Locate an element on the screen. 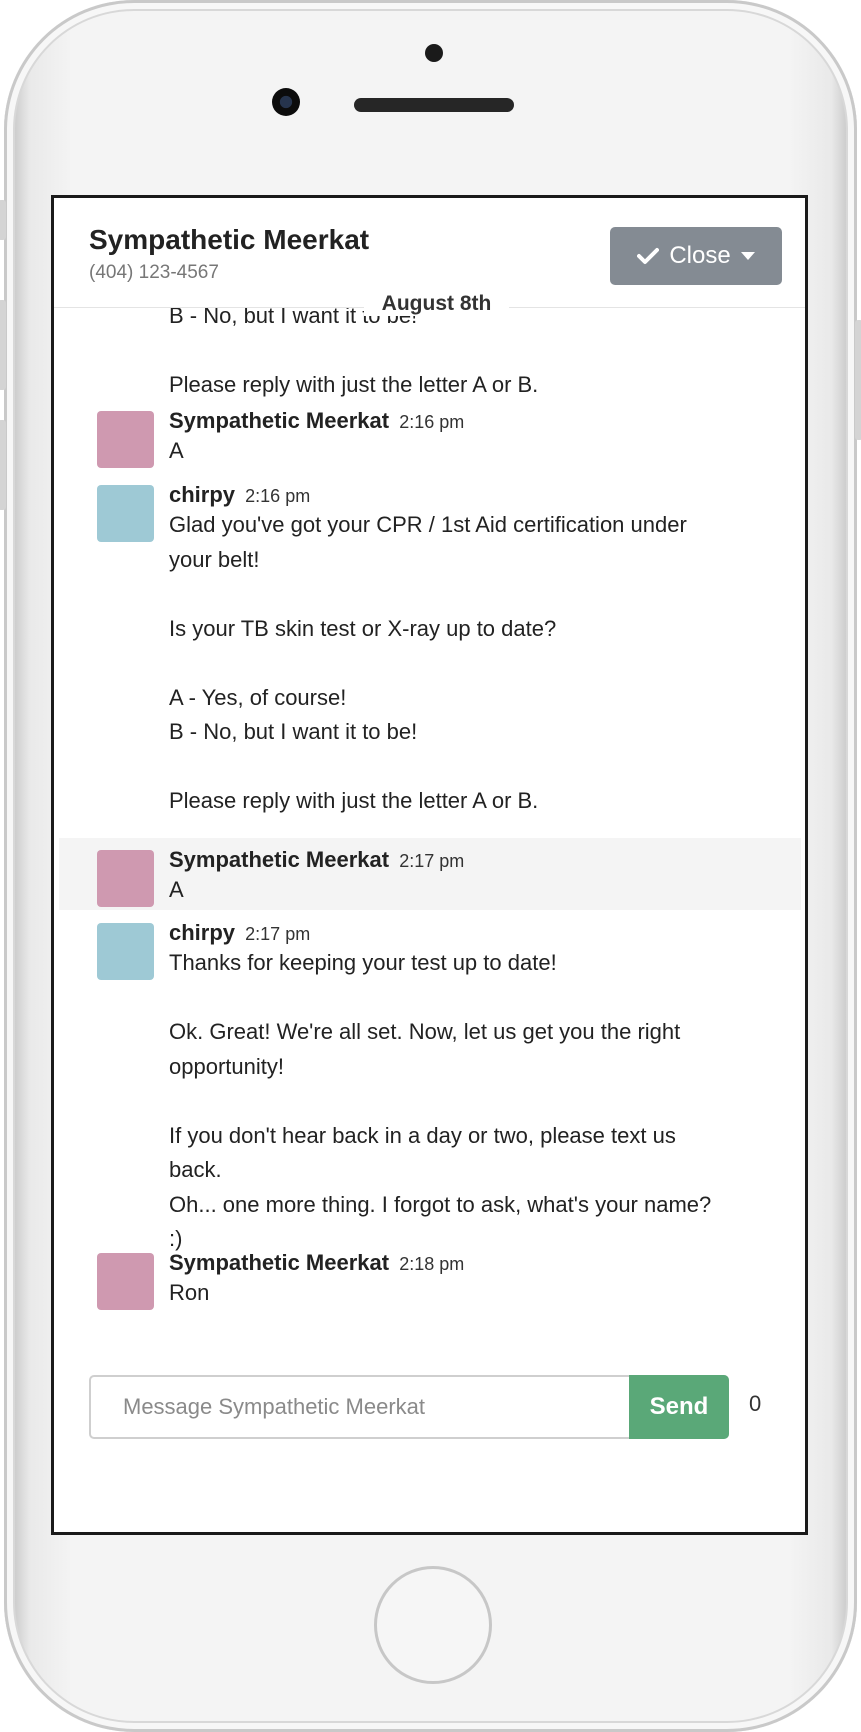  character-count: 0 is located at coordinates (755, 1403).